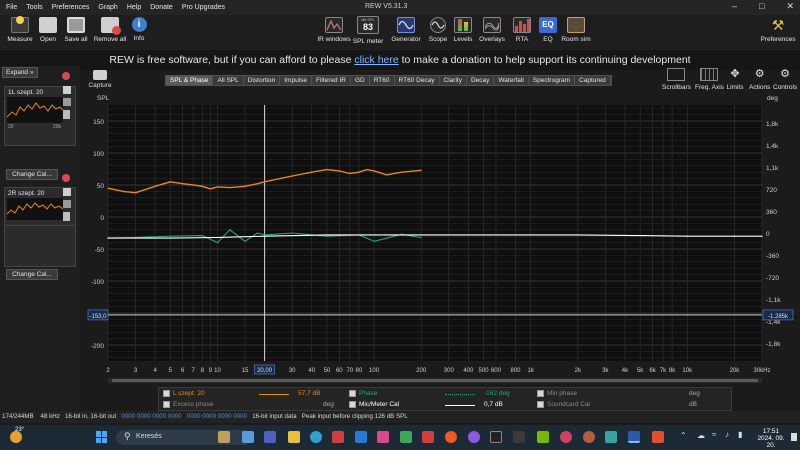 Image resolution: width=800 pixels, height=450 pixels. What do you see at coordinates (151, 416) in the screenshot?
I see `status-bits-a: 0000 0000 0000 0000` at bounding box center [151, 416].